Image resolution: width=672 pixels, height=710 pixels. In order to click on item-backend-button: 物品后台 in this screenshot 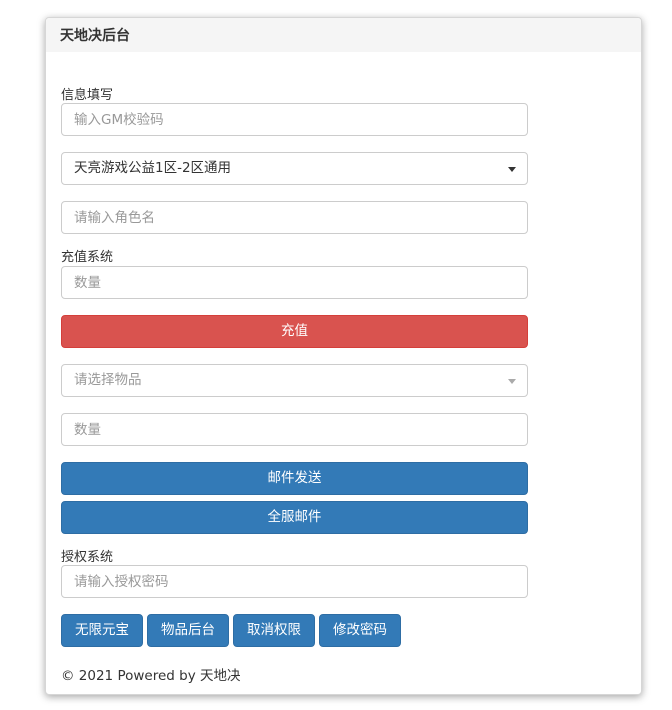, I will do `click(188, 630)`.